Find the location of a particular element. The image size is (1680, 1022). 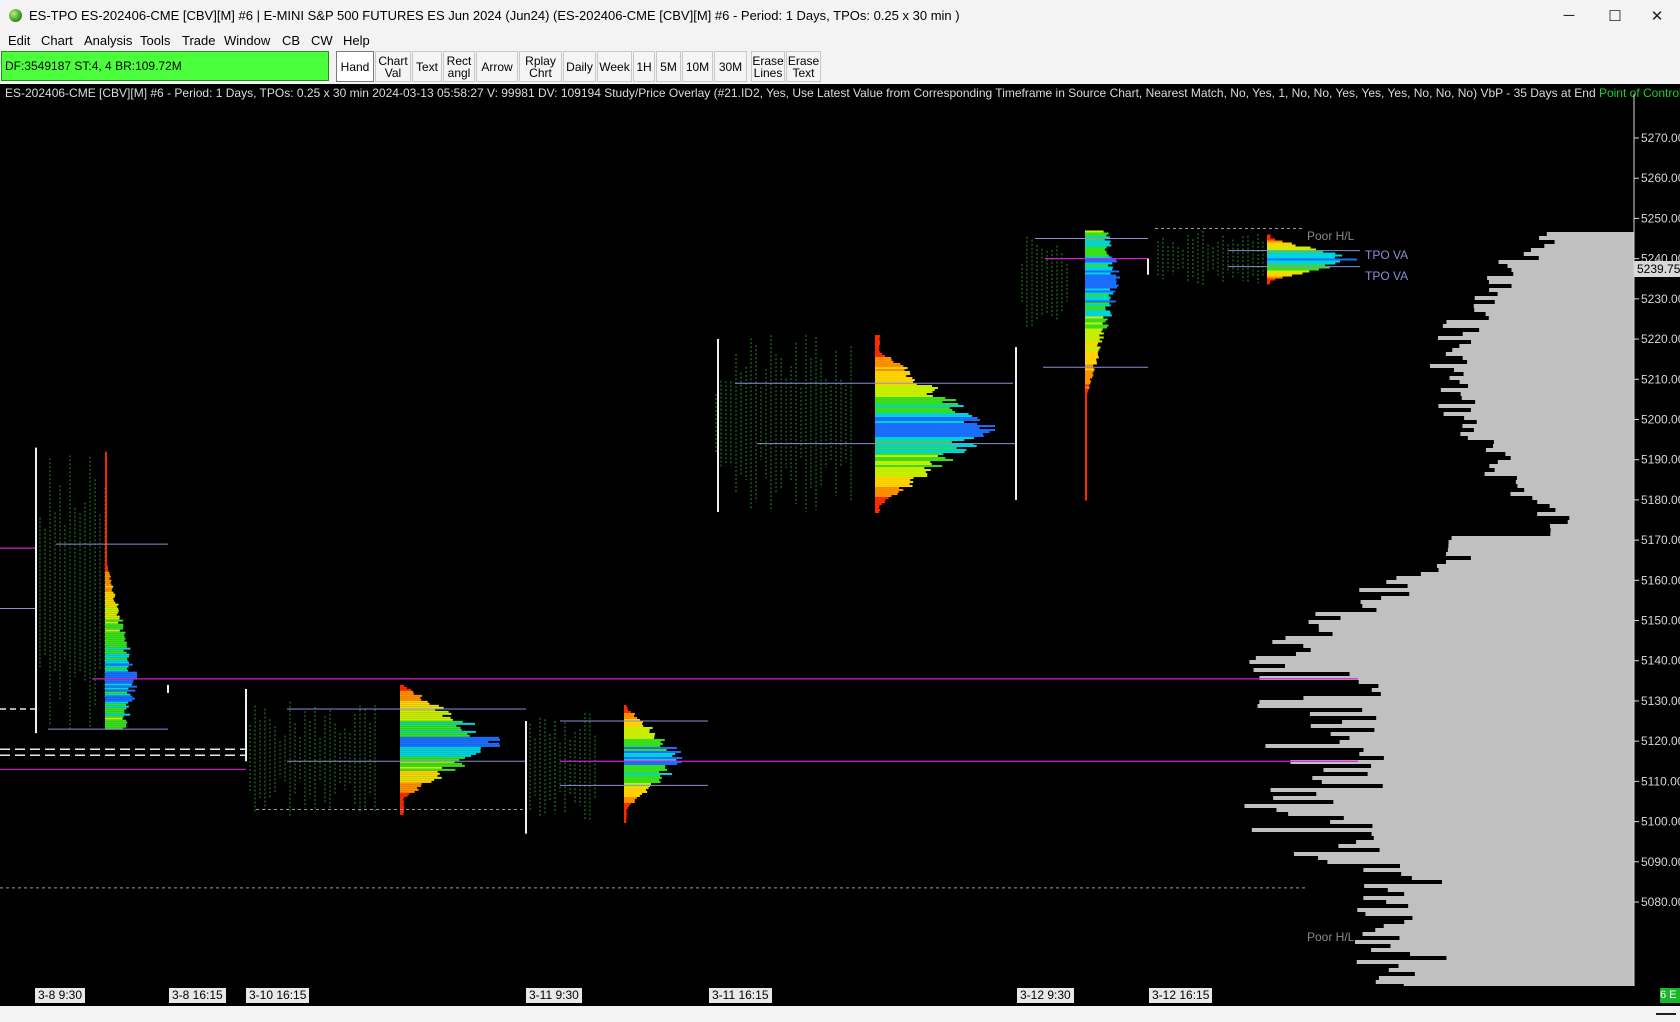

price-label: 5180.00 is located at coordinates (1660, 500).